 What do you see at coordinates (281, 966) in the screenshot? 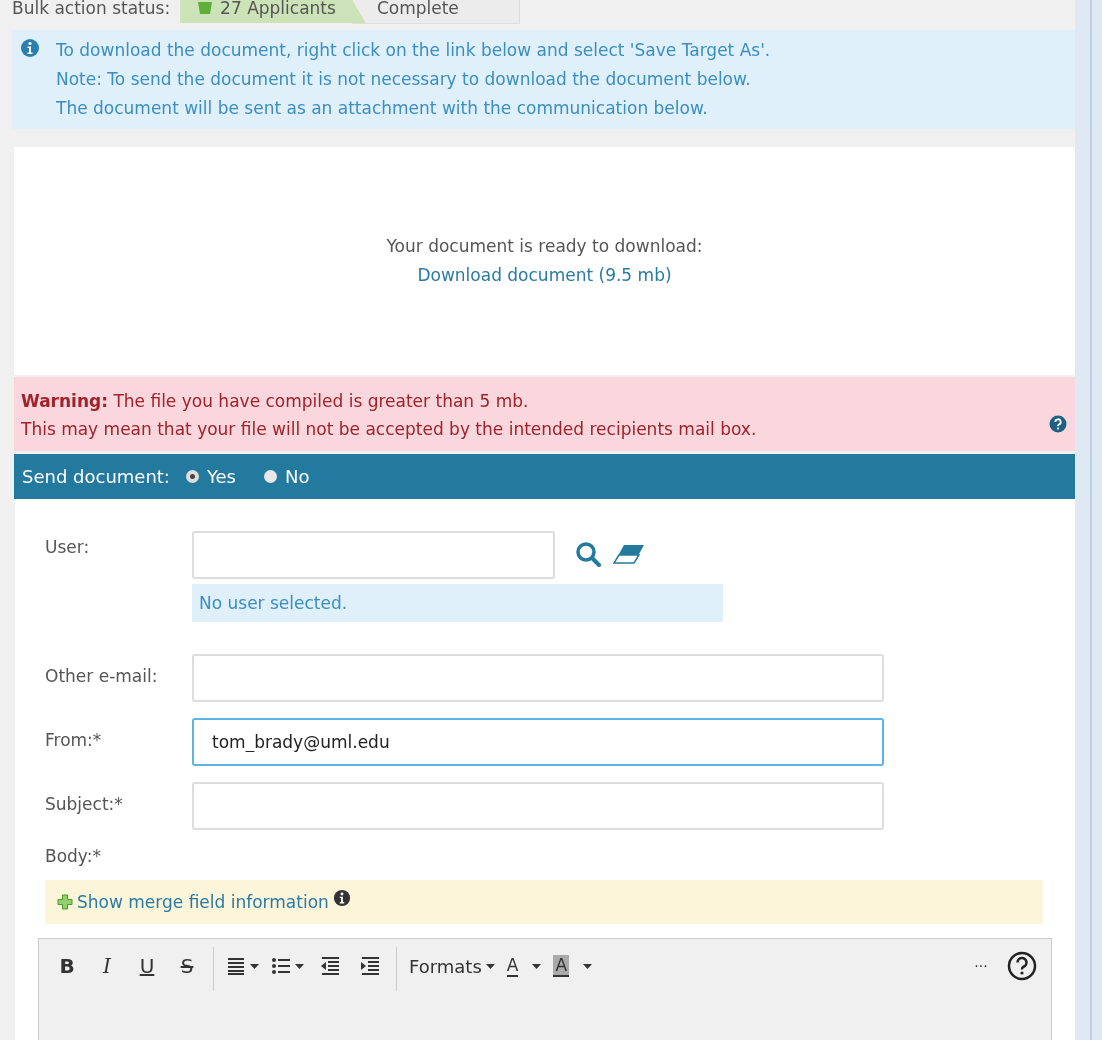
I see `bullet-list-icon` at bounding box center [281, 966].